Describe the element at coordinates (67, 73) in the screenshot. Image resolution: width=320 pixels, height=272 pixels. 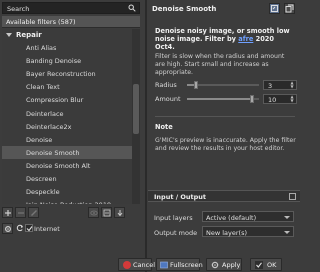
I see `filter-list-item: Bayer Reconstruction` at that location.